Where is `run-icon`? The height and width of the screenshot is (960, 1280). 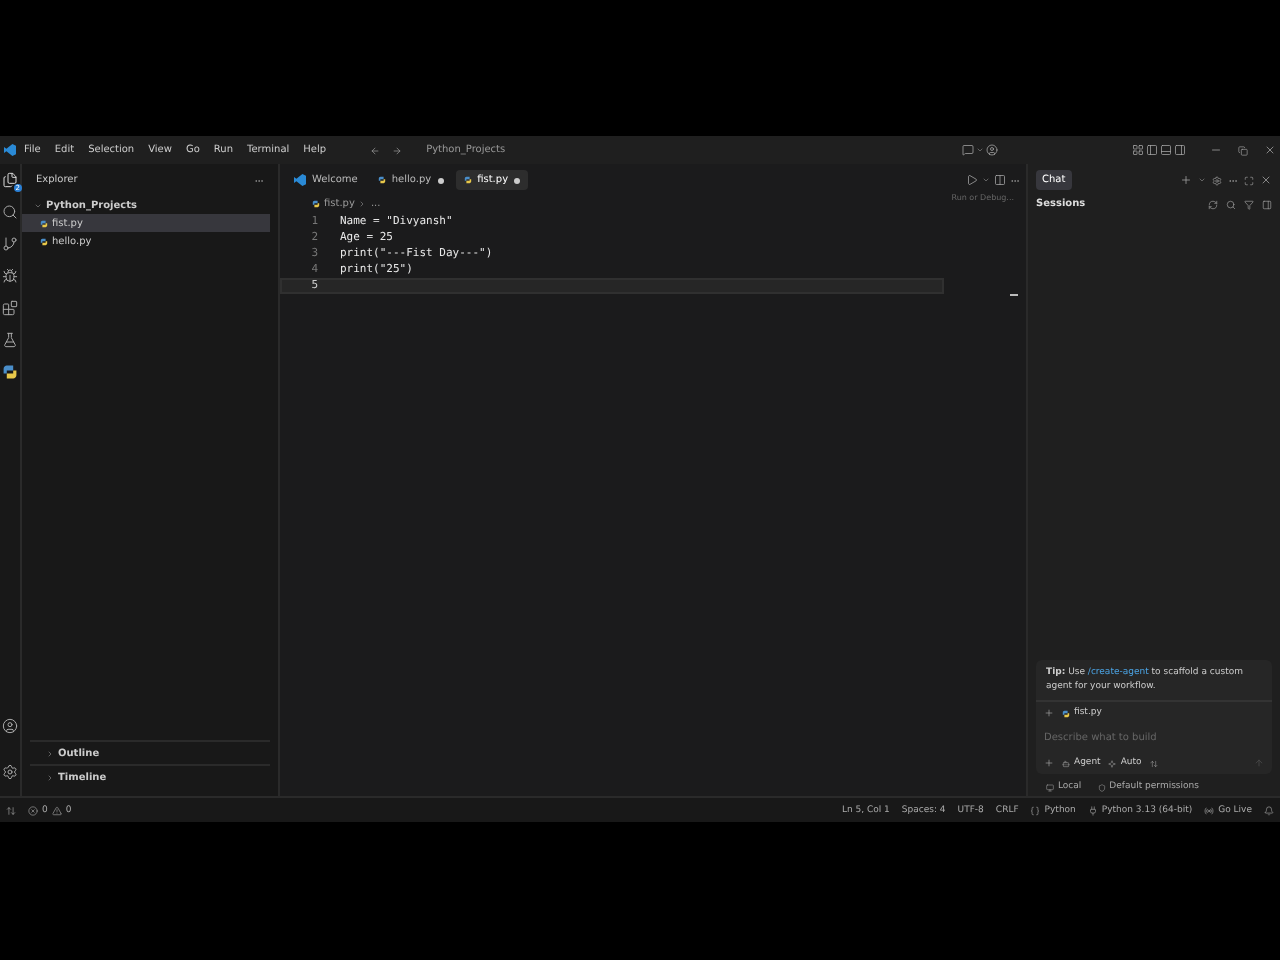 run-icon is located at coordinates (972, 180).